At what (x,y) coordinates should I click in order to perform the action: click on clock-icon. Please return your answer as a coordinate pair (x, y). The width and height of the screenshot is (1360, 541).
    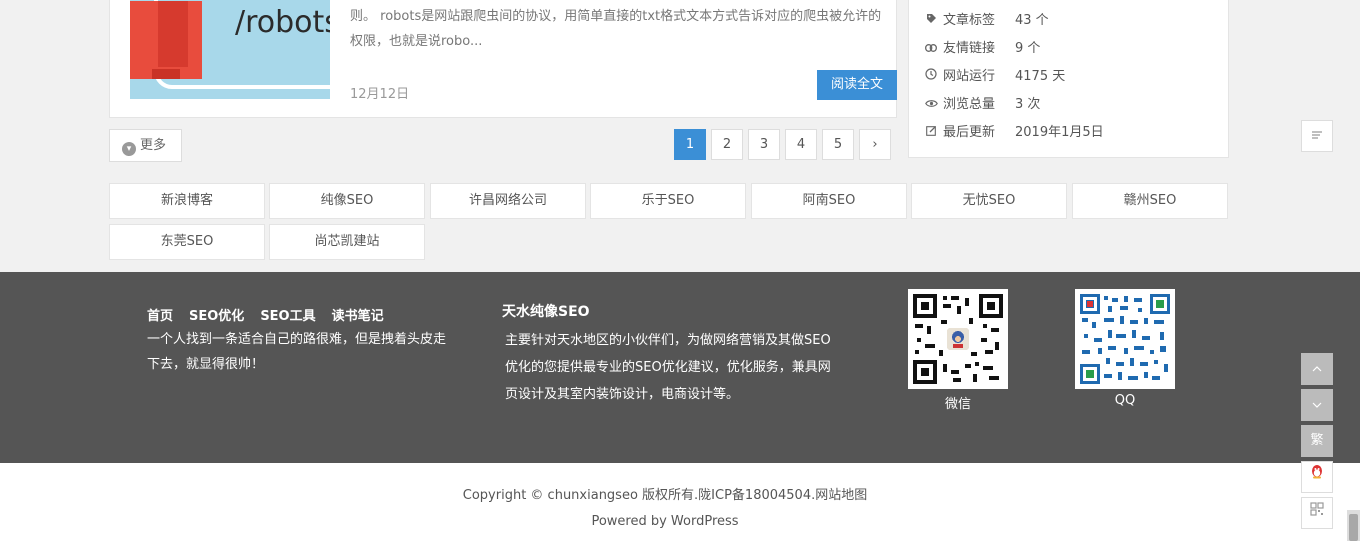
    Looking at the image, I should click on (931, 75).